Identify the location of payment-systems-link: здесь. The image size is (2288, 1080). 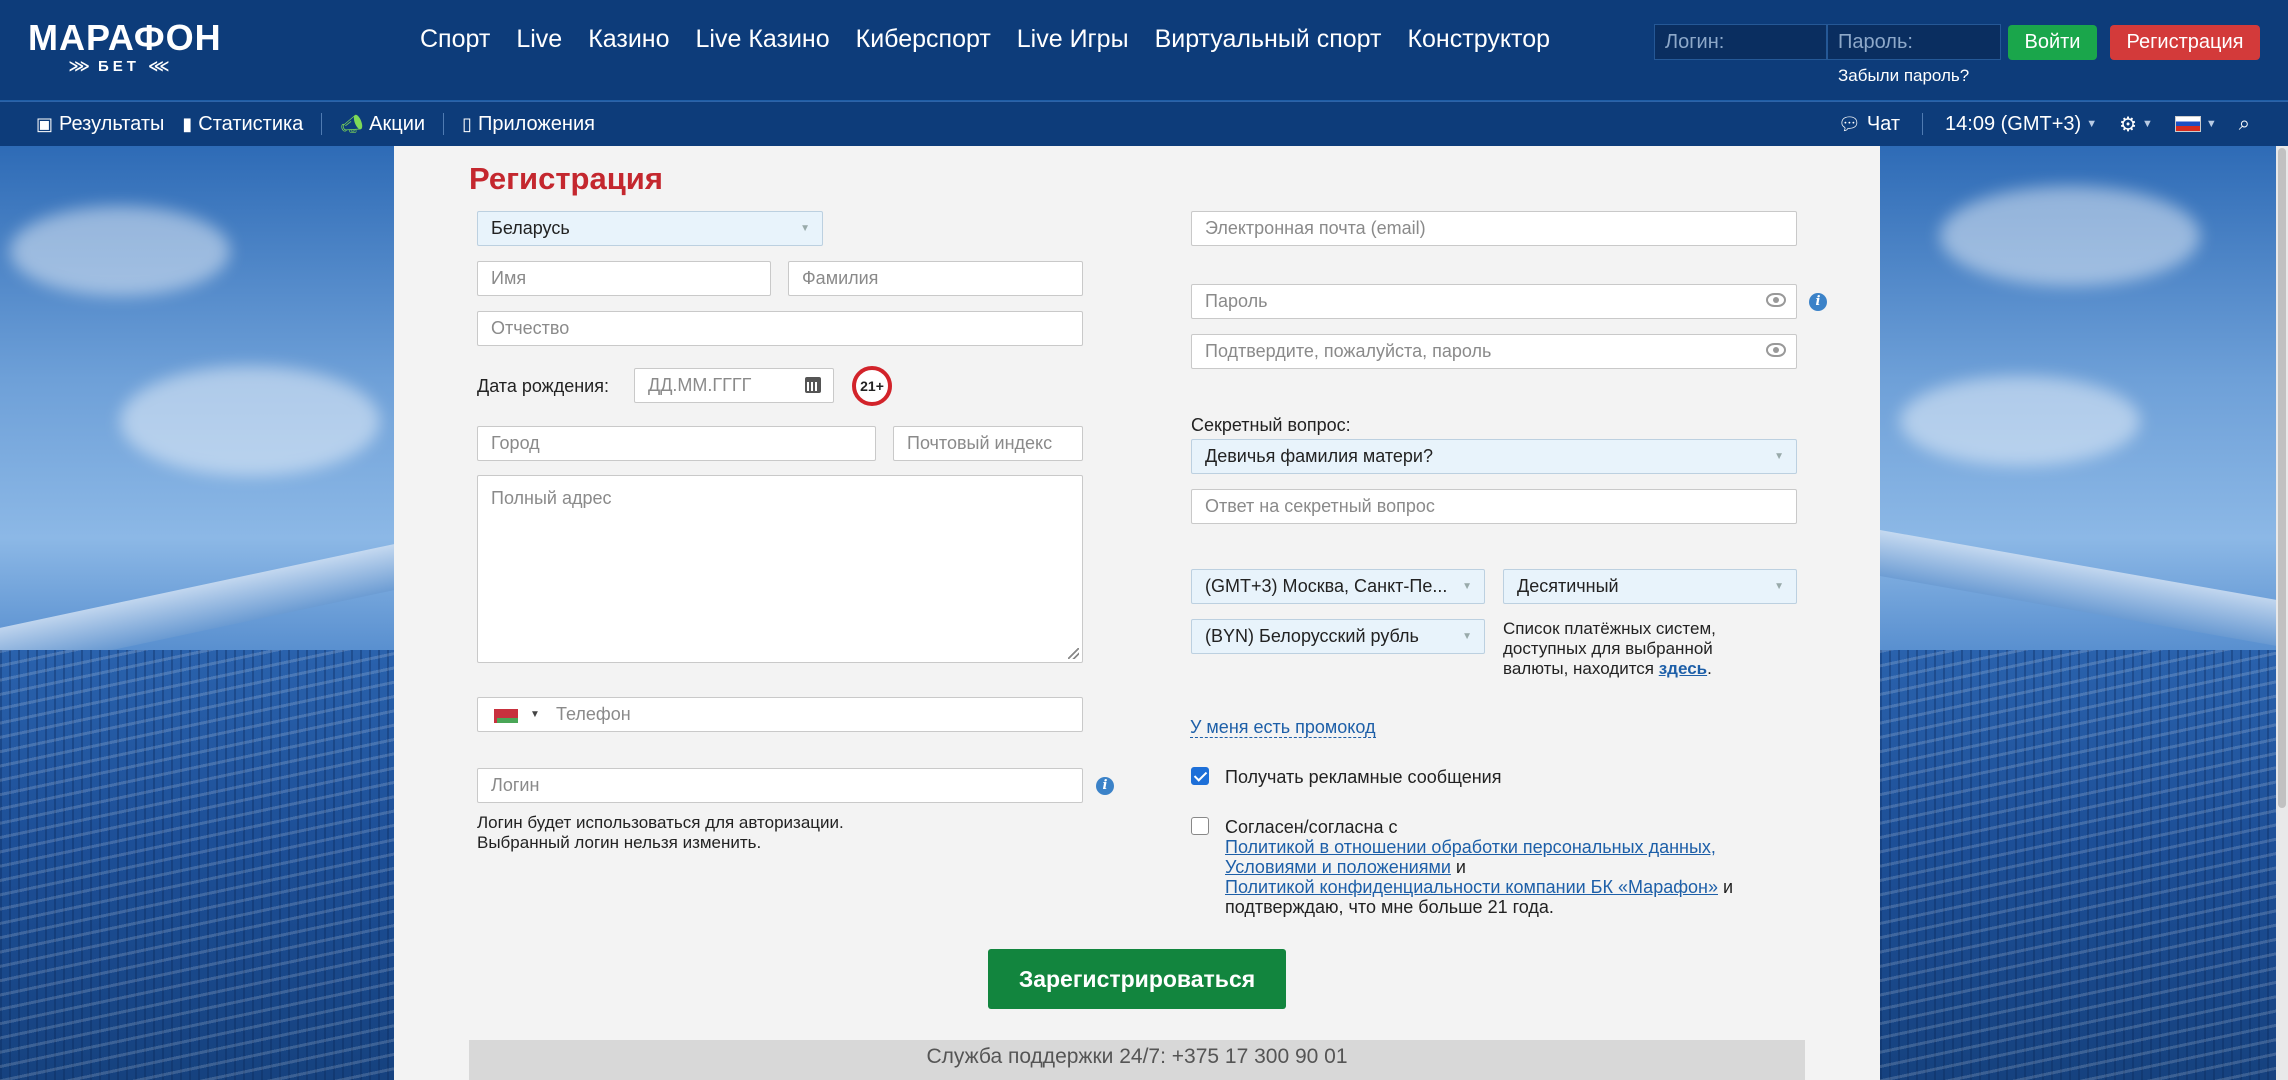
(1683, 668).